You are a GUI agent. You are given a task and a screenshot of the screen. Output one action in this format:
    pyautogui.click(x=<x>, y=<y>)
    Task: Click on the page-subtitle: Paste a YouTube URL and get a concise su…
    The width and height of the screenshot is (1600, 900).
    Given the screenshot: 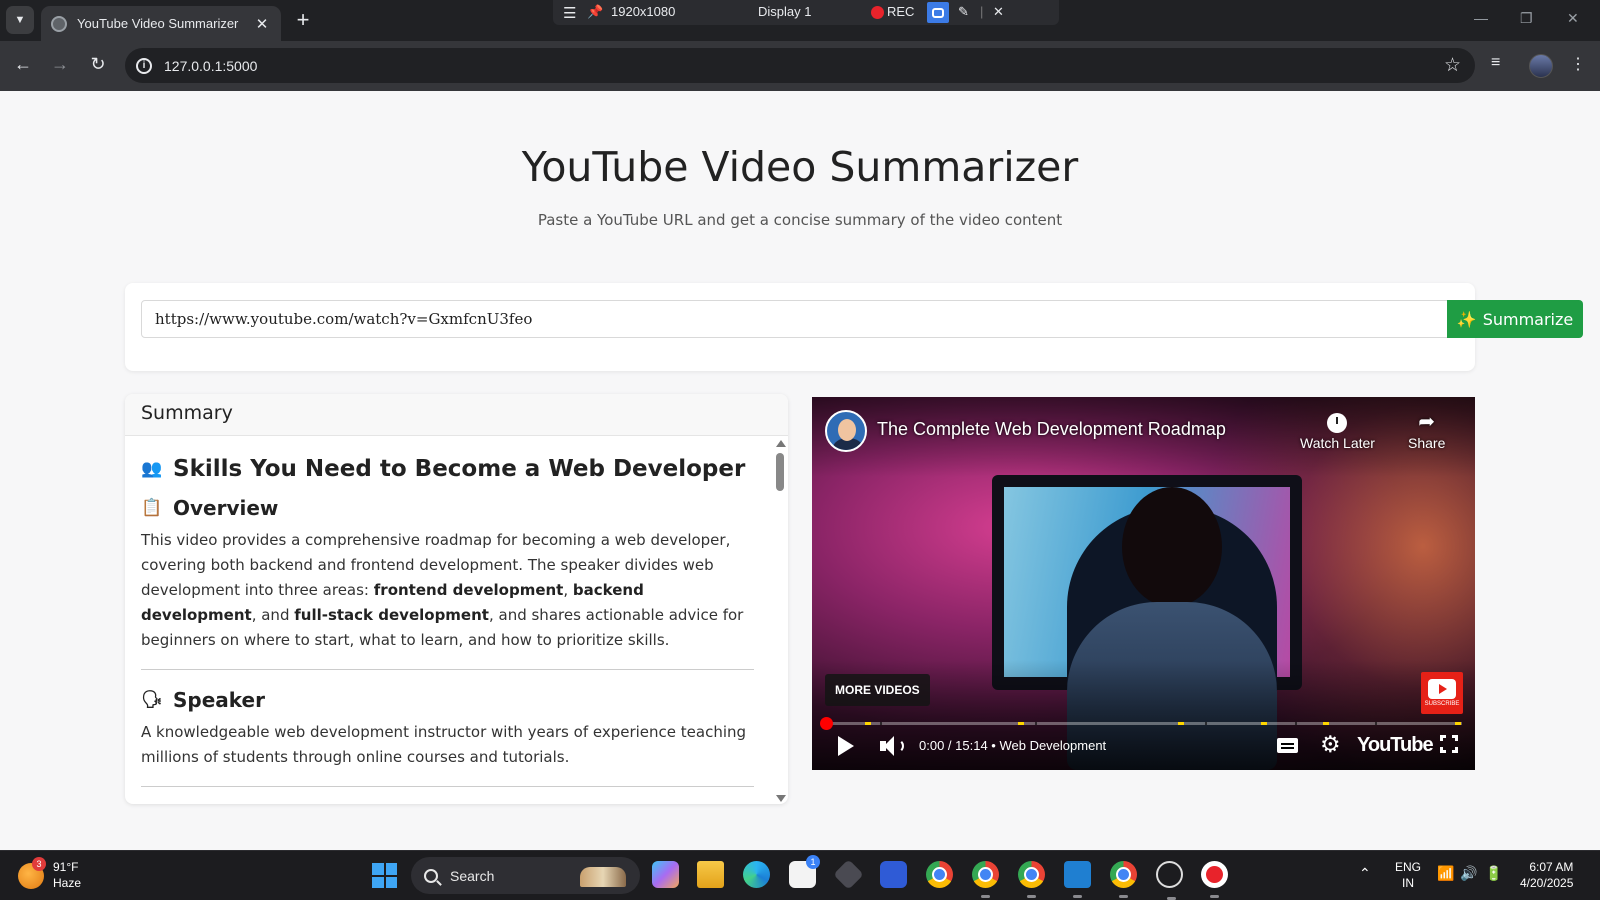 What is the action you would take?
    pyautogui.click(x=800, y=220)
    